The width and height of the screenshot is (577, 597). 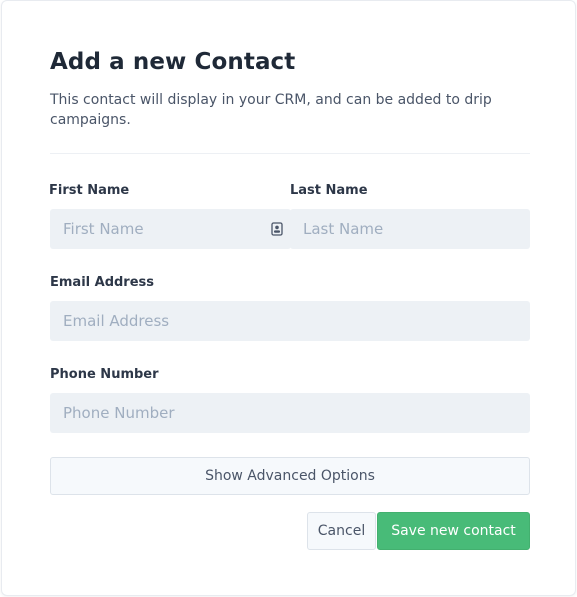 I want to click on email-label: Email Address, so click(x=102, y=282).